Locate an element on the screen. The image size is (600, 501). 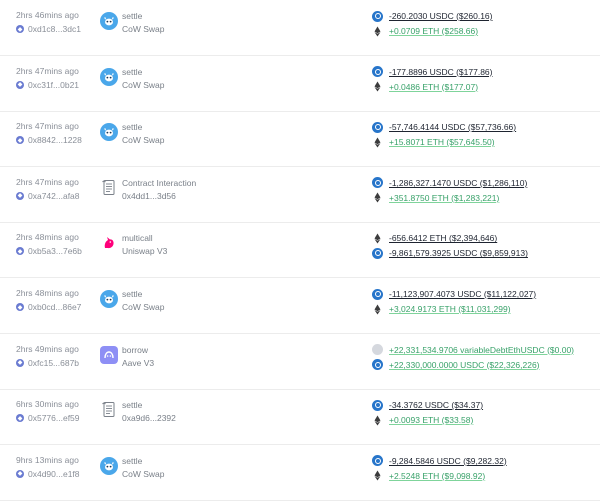
token-transfer-2: +3,024.9173 ETH ($11,031,299) is located at coordinates (441, 309).